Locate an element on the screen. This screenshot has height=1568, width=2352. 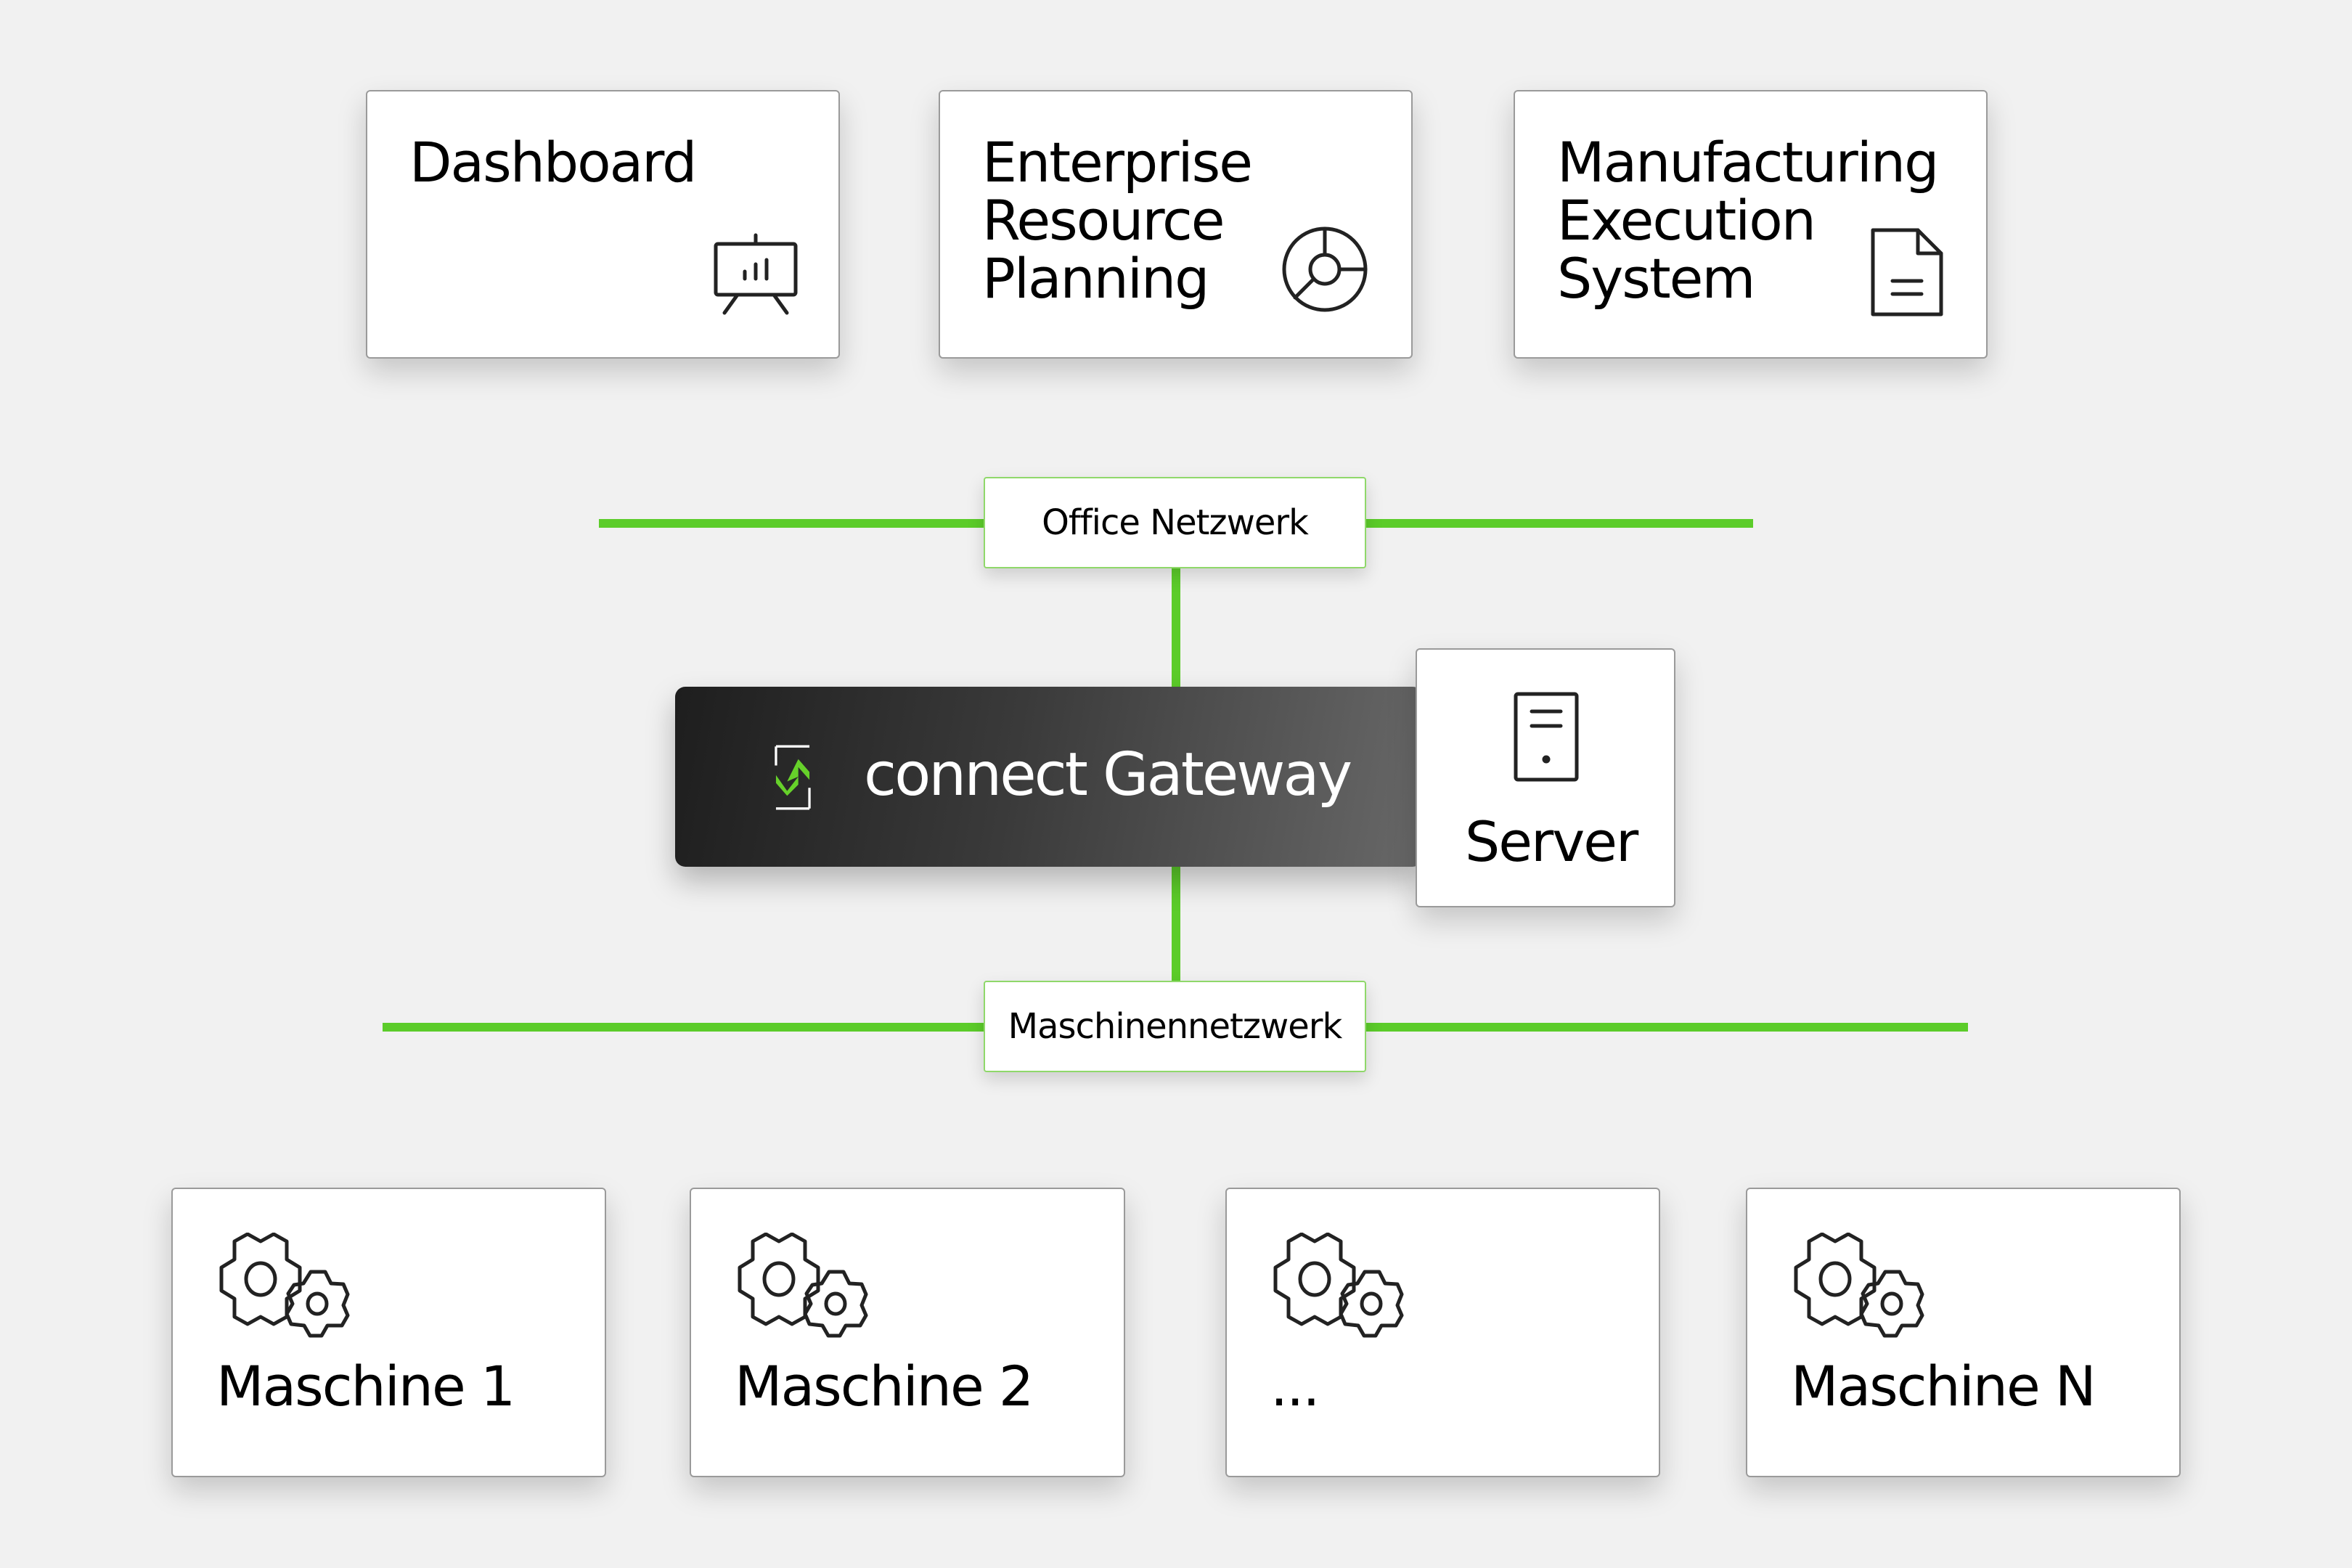
gateway-title: connect Gateway is located at coordinates (1108, 774).